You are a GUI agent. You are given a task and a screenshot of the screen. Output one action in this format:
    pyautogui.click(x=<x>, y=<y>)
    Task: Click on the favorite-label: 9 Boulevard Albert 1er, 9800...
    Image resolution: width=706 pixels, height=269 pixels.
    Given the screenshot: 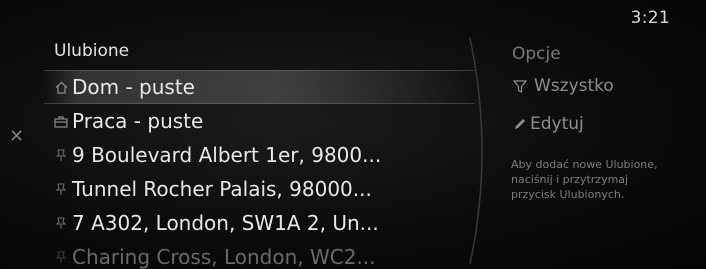 What is the action you would take?
    pyautogui.click(x=227, y=155)
    